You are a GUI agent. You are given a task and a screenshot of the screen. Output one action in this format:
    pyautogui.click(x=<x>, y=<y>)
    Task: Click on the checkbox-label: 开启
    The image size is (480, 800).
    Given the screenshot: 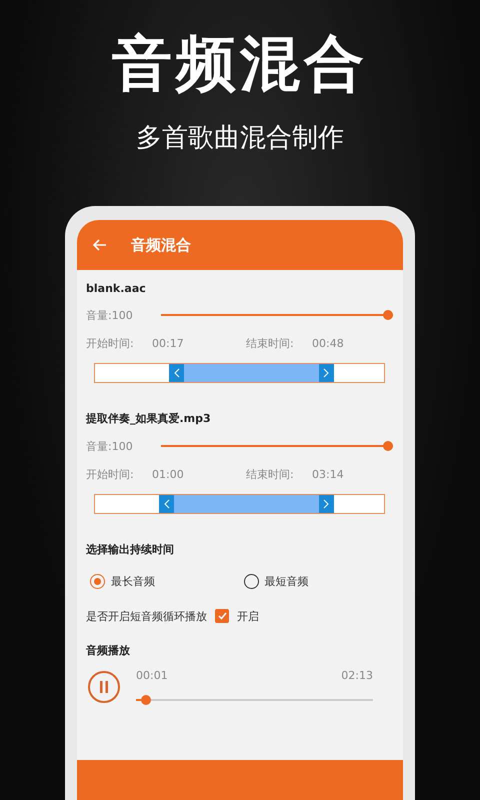 What is the action you would take?
    pyautogui.click(x=248, y=616)
    